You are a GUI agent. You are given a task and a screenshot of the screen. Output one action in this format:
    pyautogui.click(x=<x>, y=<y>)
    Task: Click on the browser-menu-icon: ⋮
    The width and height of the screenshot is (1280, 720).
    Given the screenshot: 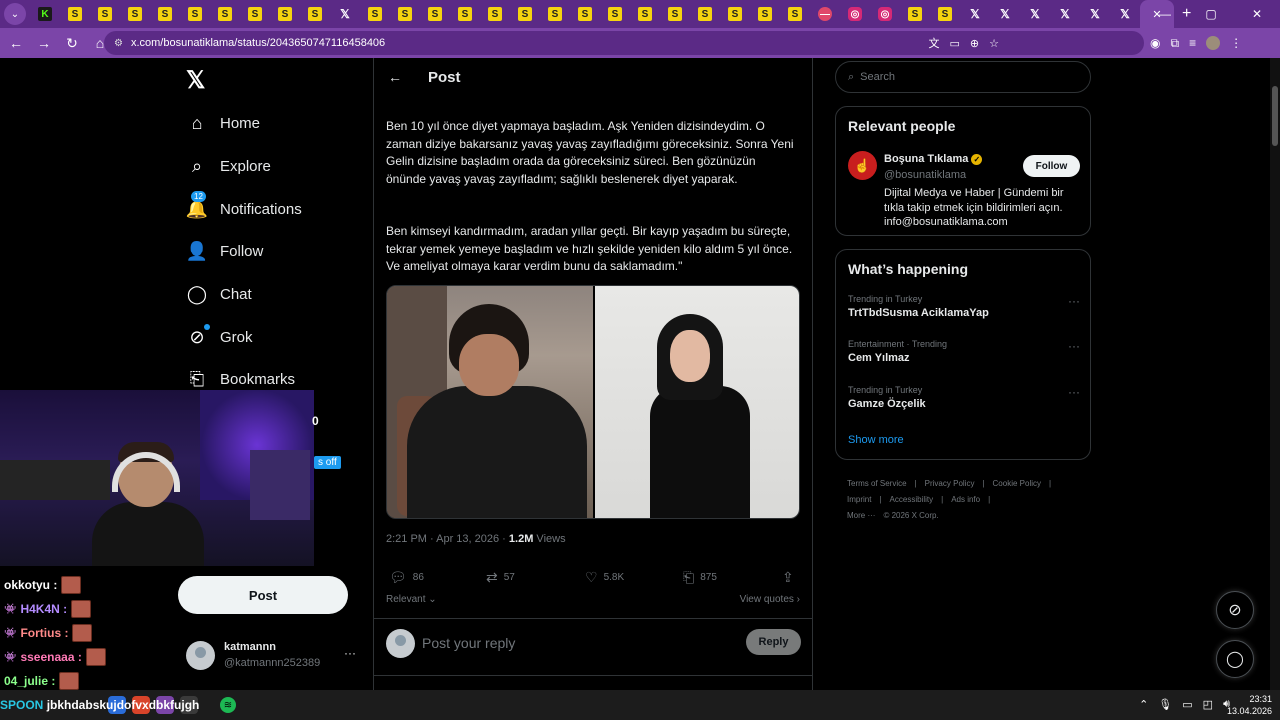 What is the action you would take?
    pyautogui.click(x=1236, y=43)
    